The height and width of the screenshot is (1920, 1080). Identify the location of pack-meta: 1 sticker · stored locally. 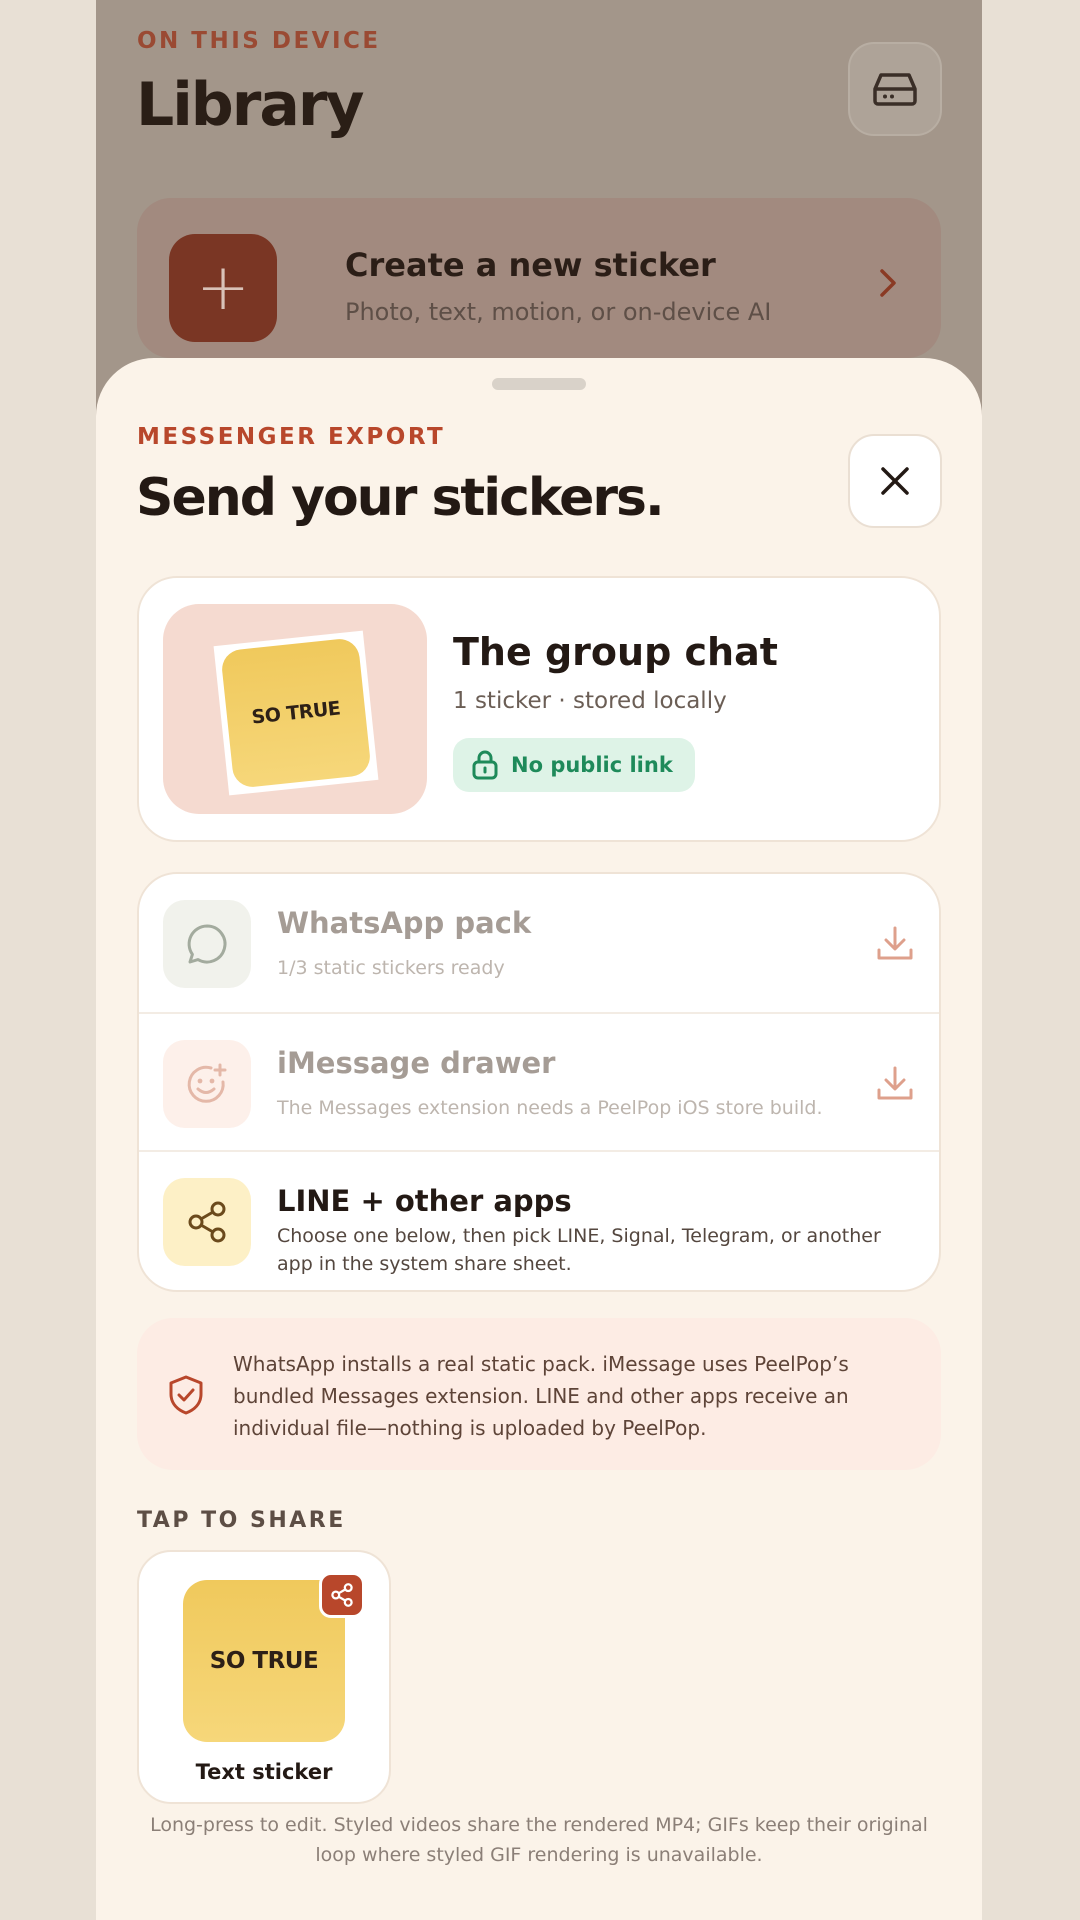
(590, 701).